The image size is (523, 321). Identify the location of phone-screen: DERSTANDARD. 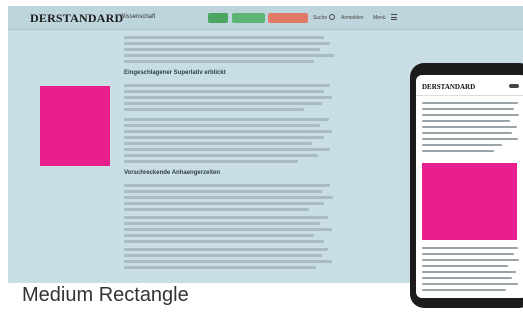
(469, 186).